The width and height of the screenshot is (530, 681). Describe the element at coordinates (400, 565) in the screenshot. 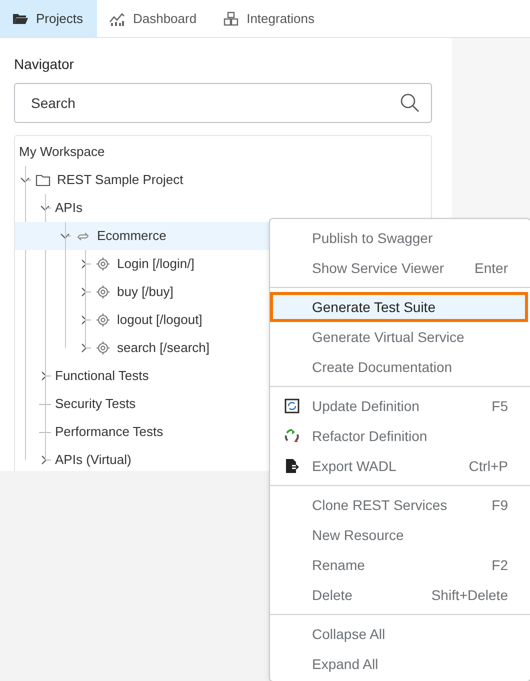

I see `menu-item: Rename F2` at that location.